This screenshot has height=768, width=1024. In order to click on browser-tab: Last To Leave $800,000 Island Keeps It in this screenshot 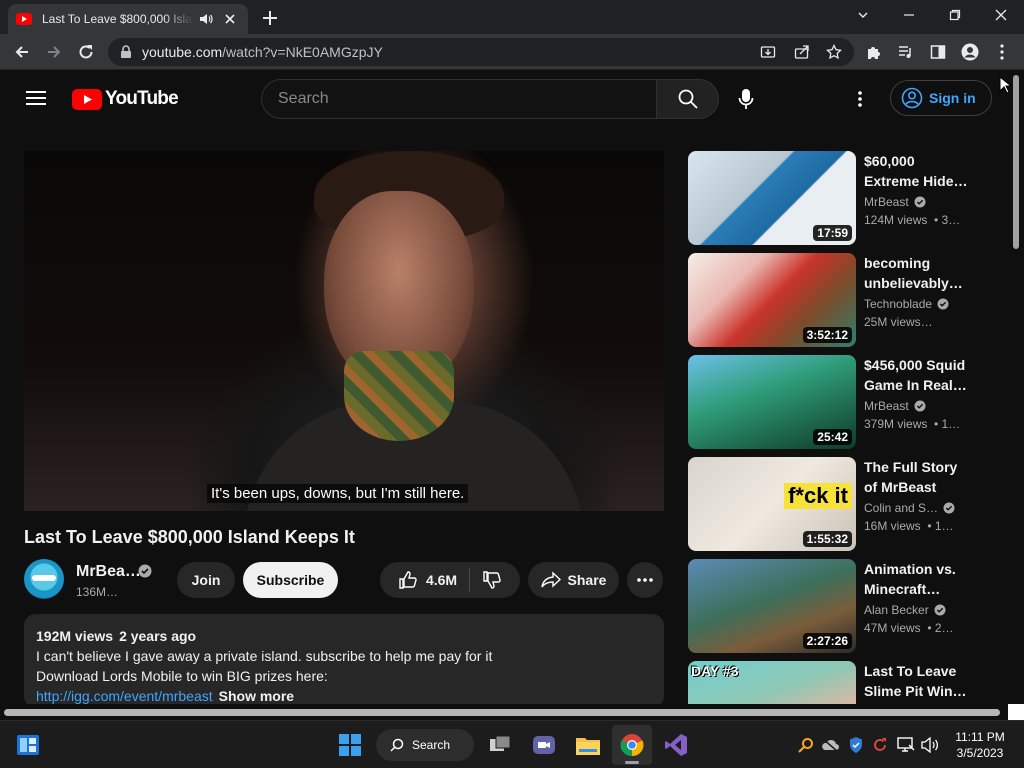, I will do `click(128, 19)`.